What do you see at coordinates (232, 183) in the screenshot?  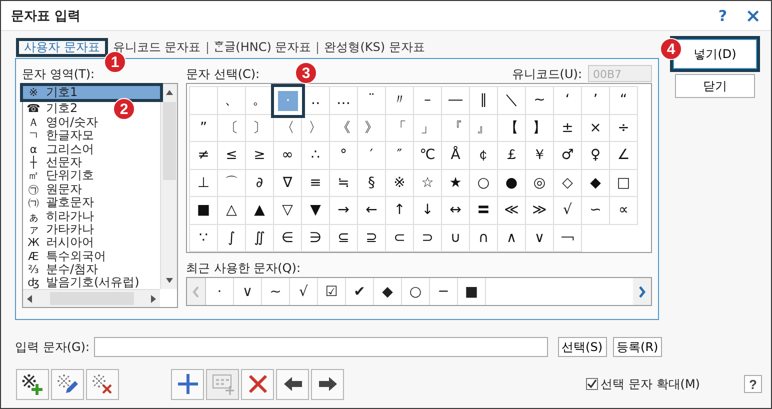 I see `character-cell: ⌒` at bounding box center [232, 183].